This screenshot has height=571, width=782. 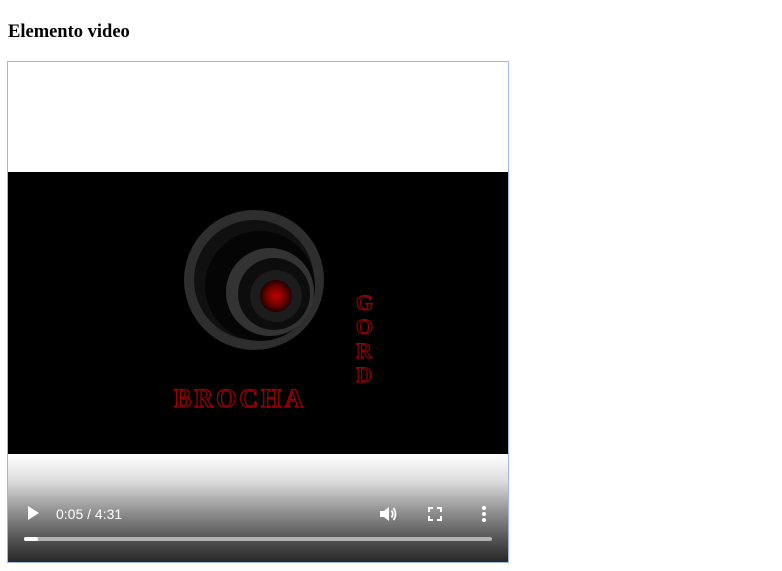 I want to click on more-vert-icon, so click(x=484, y=514).